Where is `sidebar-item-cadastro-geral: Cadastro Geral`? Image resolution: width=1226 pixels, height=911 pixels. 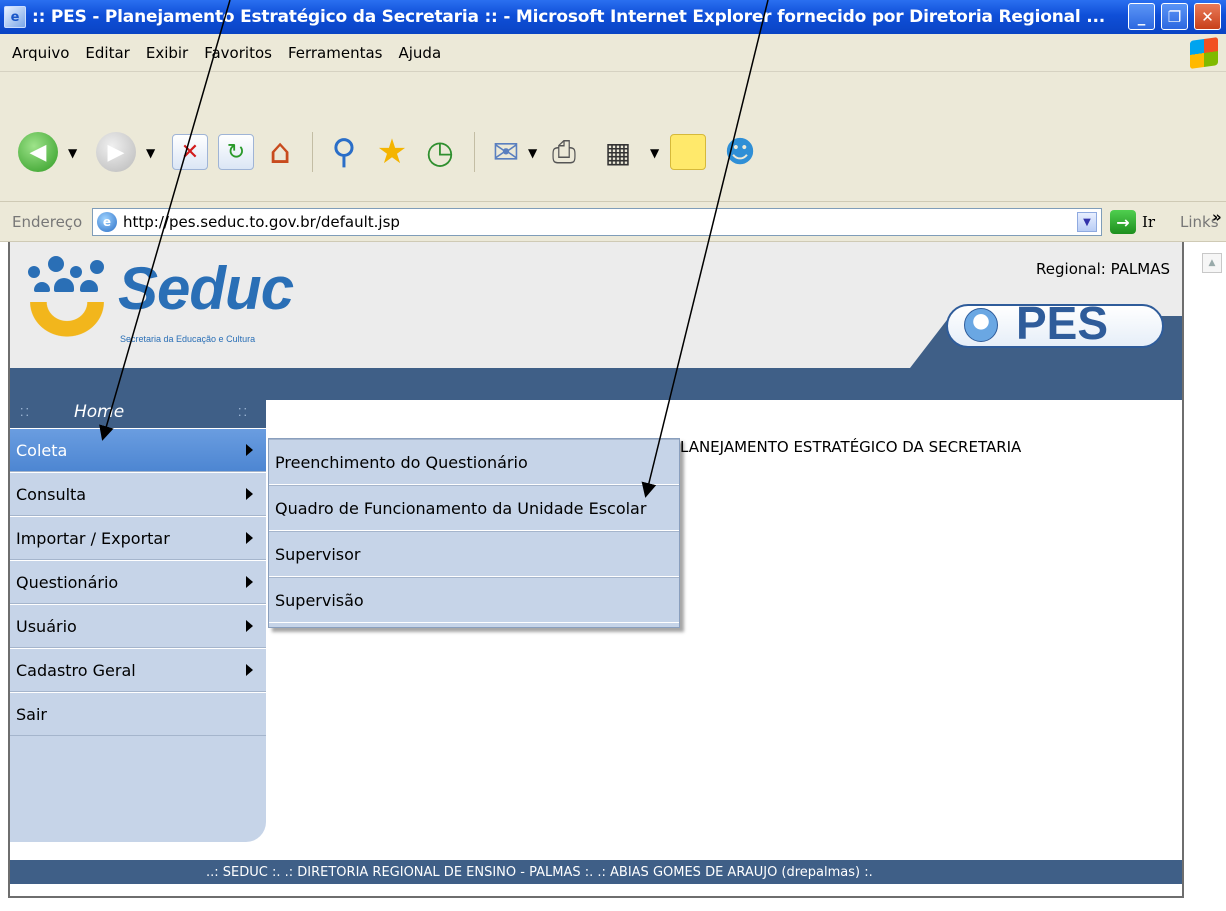
sidebar-item-cadastro-geral: Cadastro Geral is located at coordinates (138, 670).